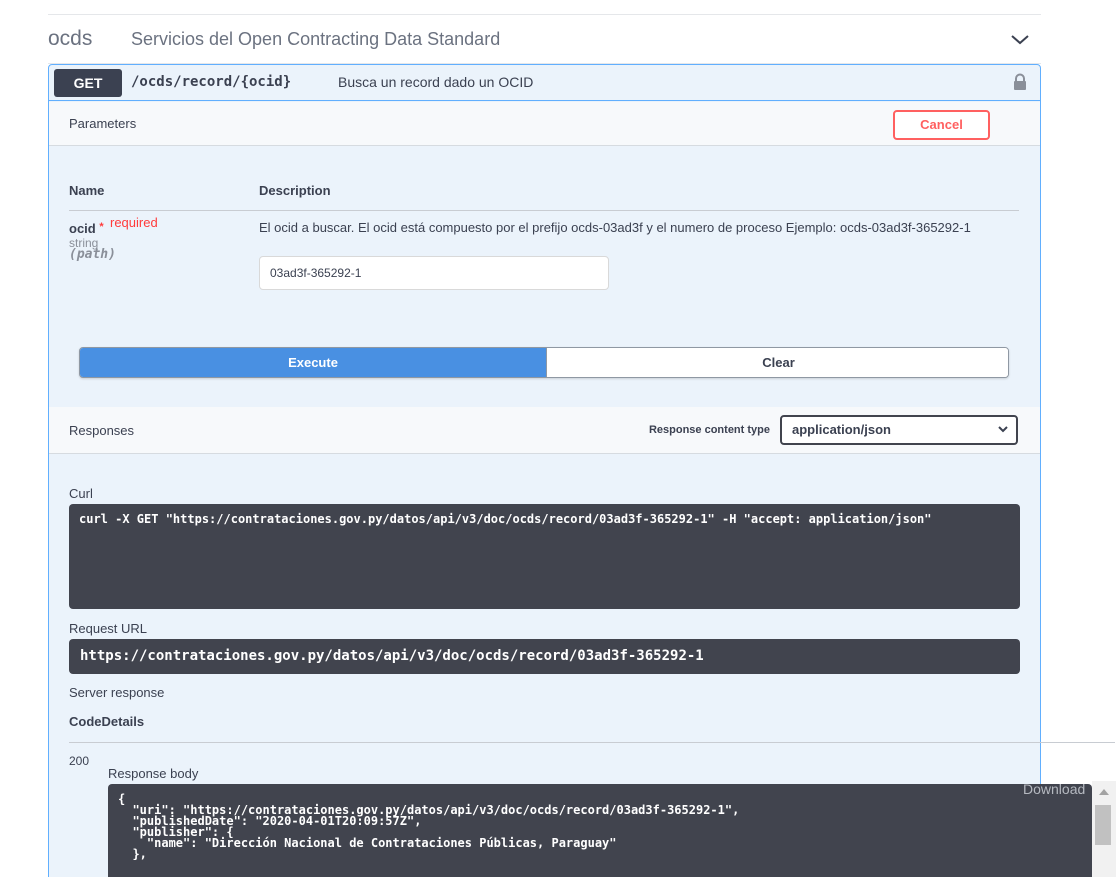 The width and height of the screenshot is (1116, 877). I want to click on table-header: CodeDetails, so click(106, 721).